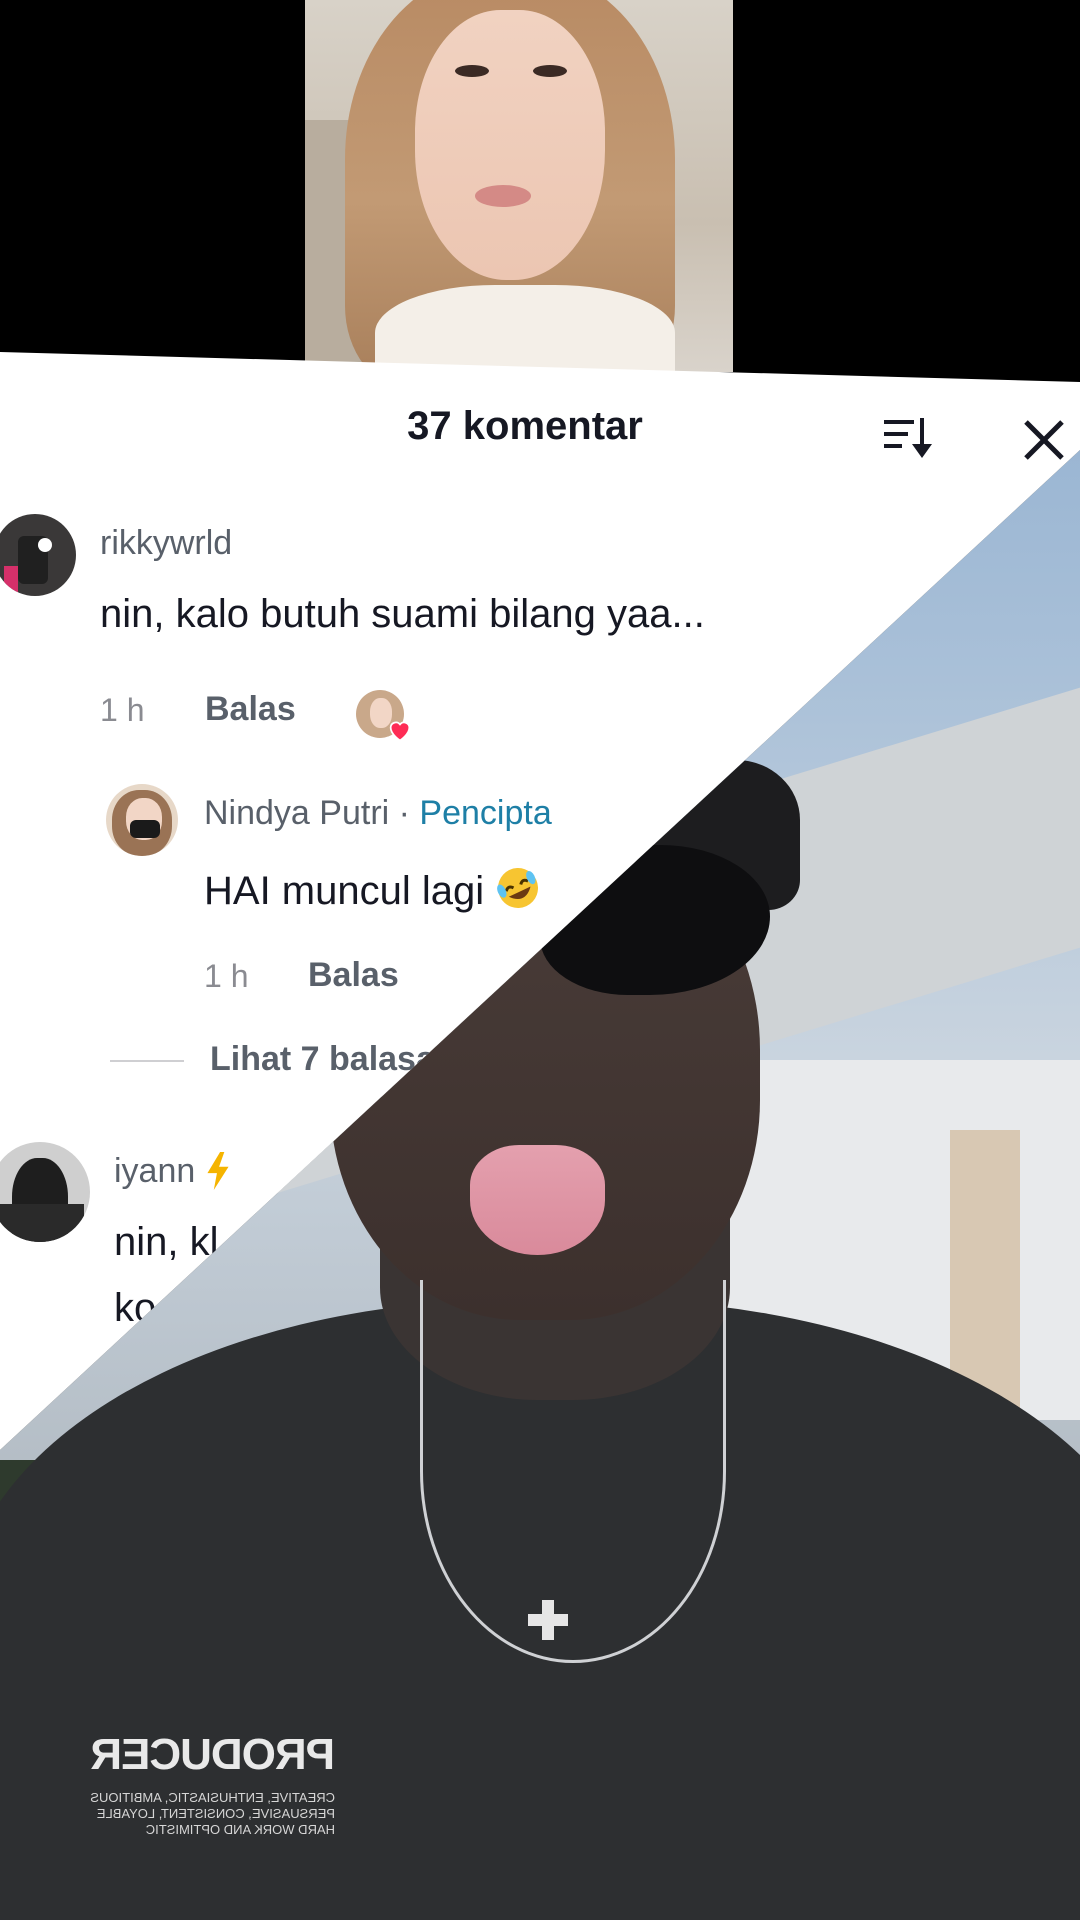 The image size is (1080, 1920). I want to click on person-eye-right, so click(550, 71).